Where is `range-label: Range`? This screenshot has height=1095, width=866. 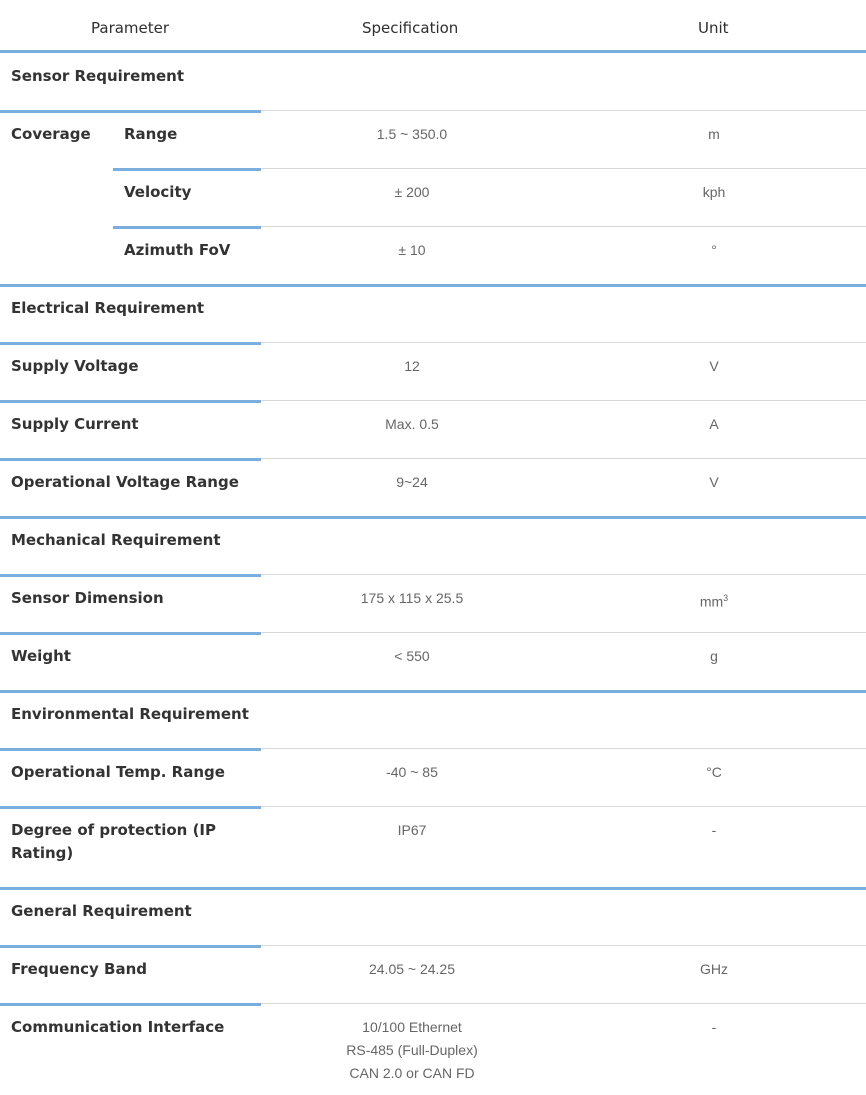
range-label: Range is located at coordinates (151, 134).